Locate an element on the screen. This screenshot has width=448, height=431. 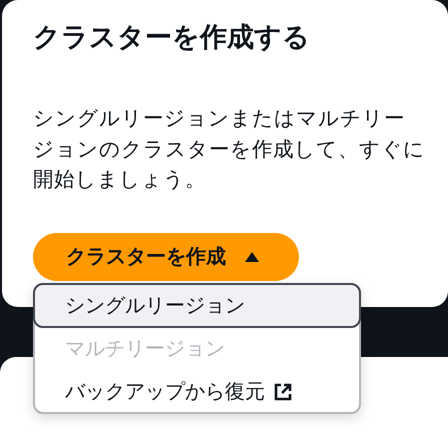
menu-item: バックアップから復元 is located at coordinates (197, 391).